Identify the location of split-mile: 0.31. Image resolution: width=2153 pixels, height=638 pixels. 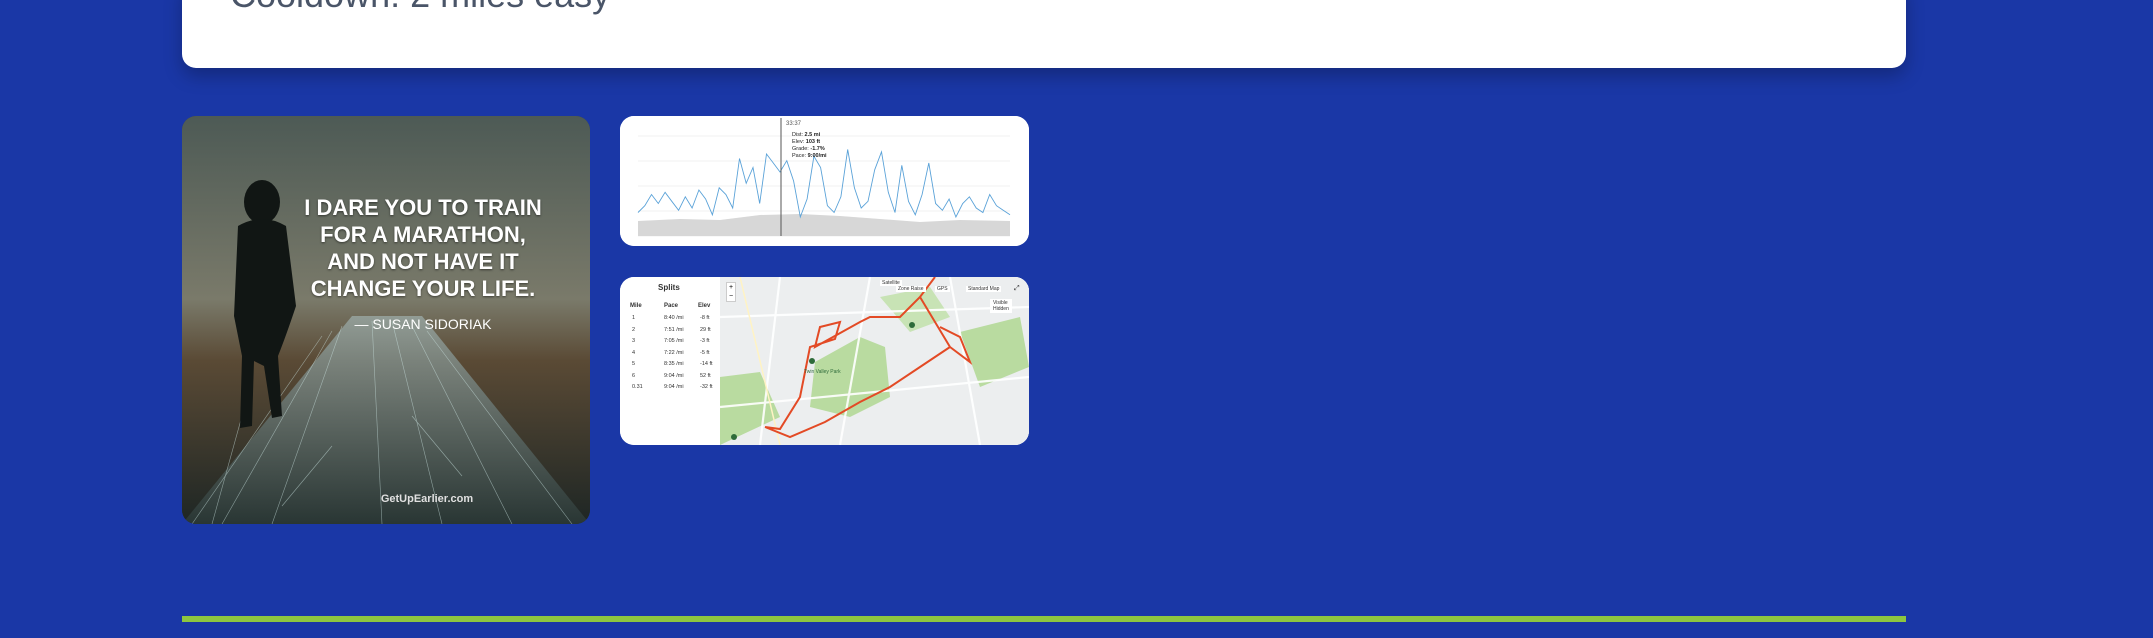
(637, 387).